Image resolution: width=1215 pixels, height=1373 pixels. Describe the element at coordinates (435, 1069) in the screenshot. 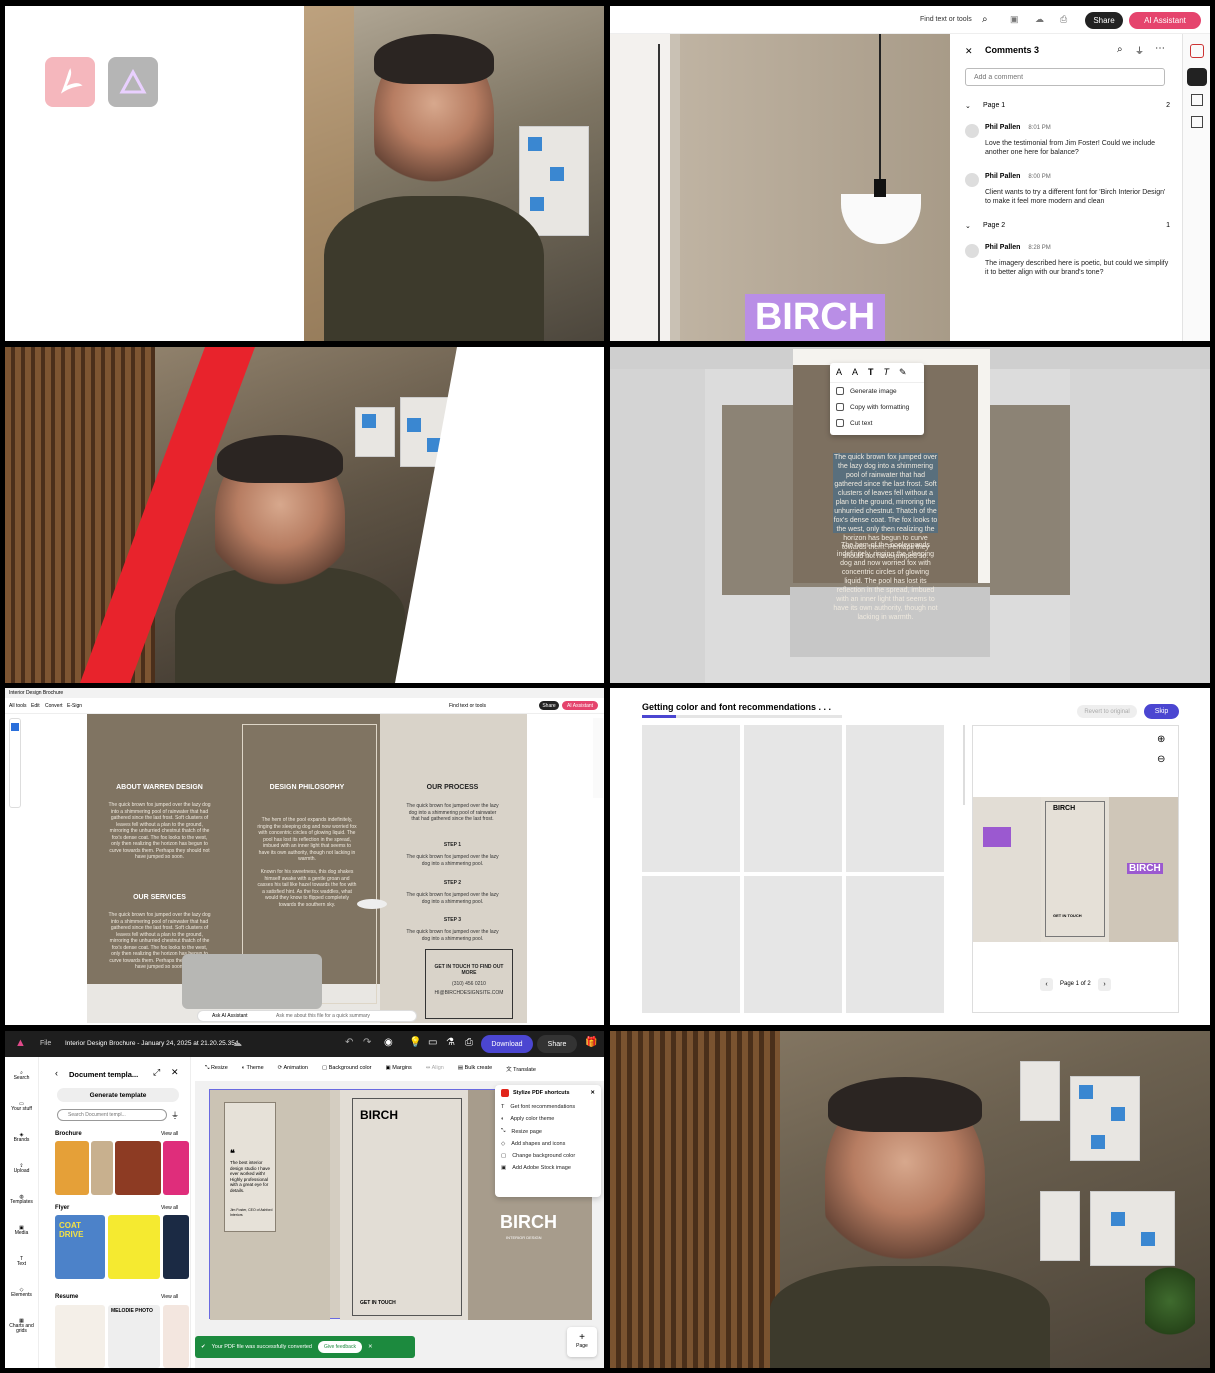

I see `align-tool: ⇹ Align` at that location.